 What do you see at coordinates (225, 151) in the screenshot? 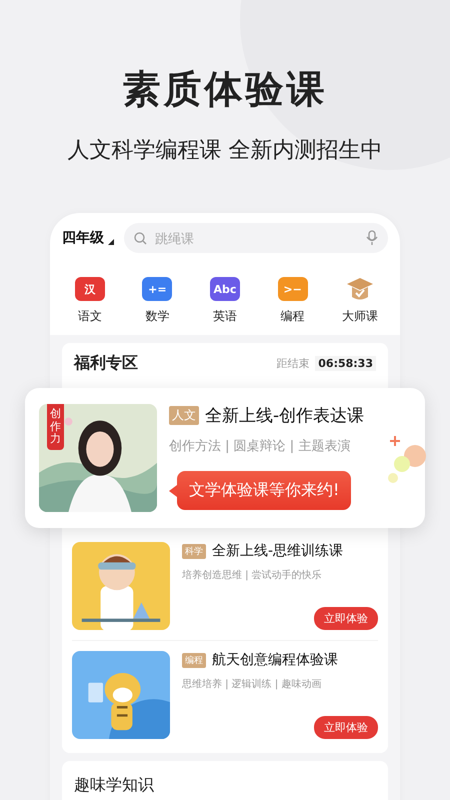
I see `subheadline: 人文科学编程课 全新内测招生中` at bounding box center [225, 151].